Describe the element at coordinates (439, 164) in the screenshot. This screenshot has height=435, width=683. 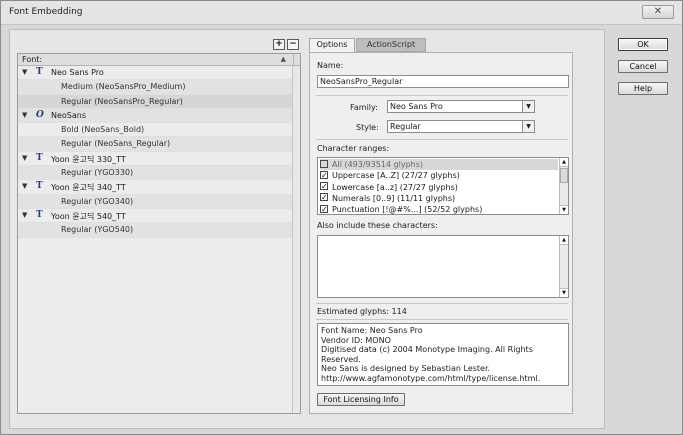
I see `character-range-row: All (493/93514 glyphs)` at that location.